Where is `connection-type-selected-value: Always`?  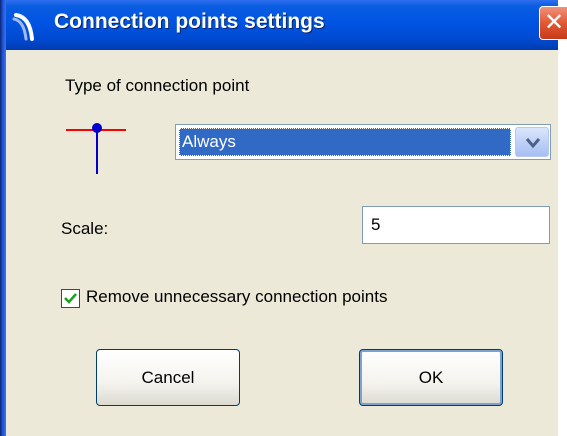
connection-type-selected-value: Always is located at coordinates (345, 142).